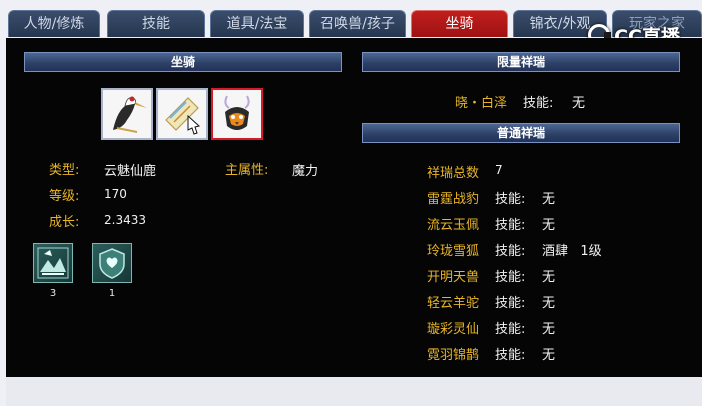 Image resolution: width=702 pixels, height=406 pixels. What do you see at coordinates (53, 293) in the screenshot?
I see `skill-1-count: 3` at bounding box center [53, 293].